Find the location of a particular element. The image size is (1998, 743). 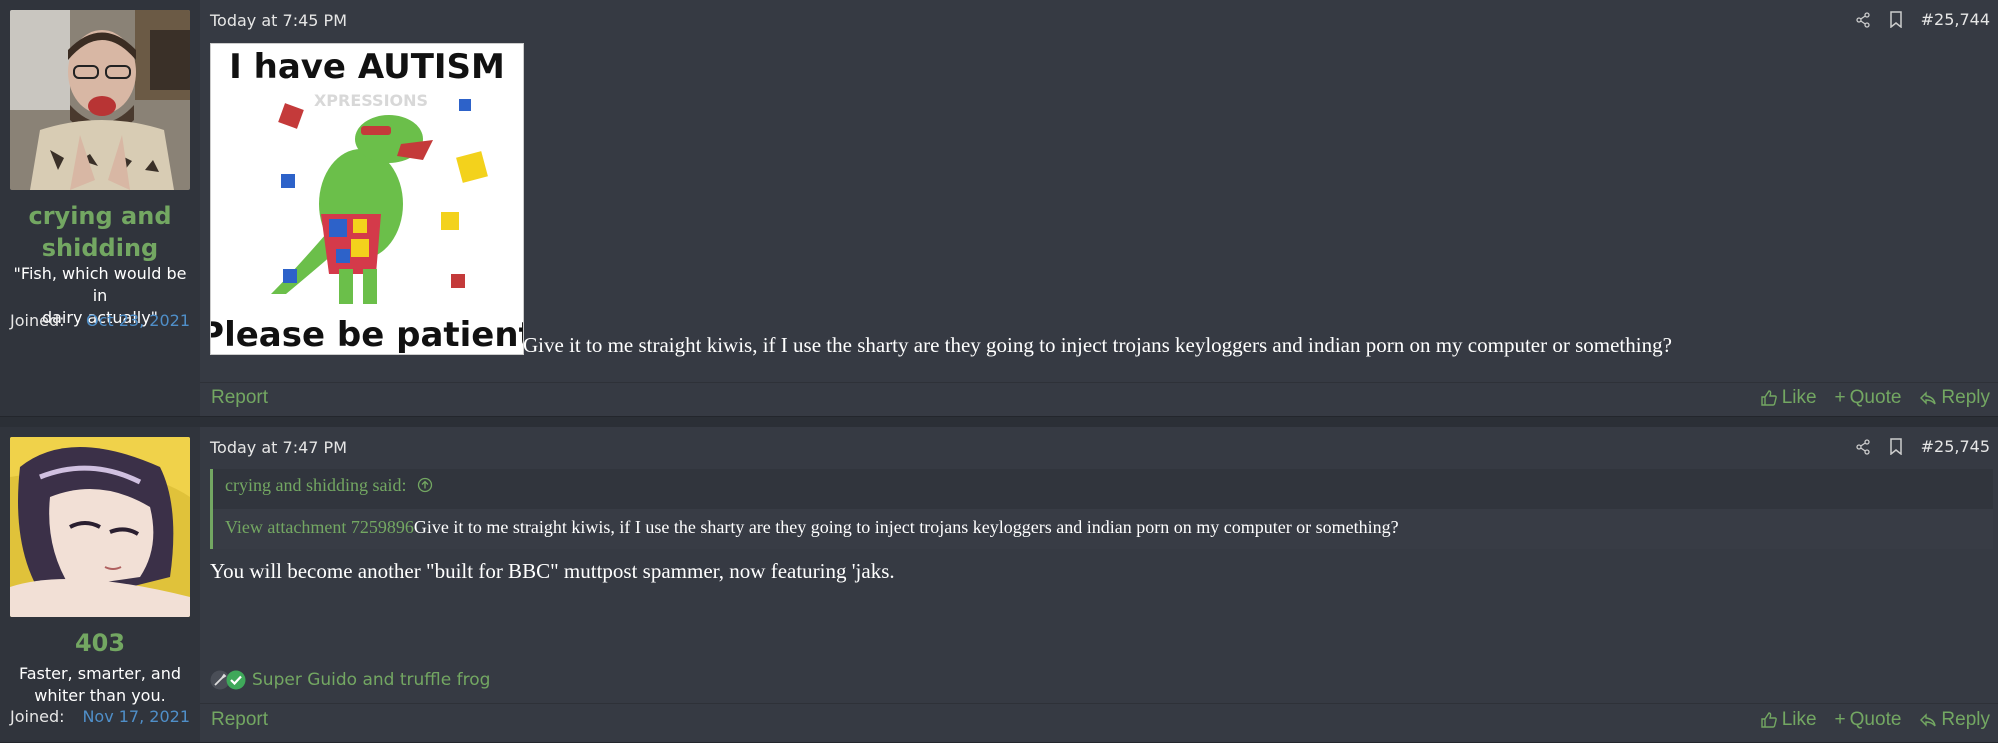

user-title: Faster, smarter, and whiter than you. is located at coordinates (100, 685).